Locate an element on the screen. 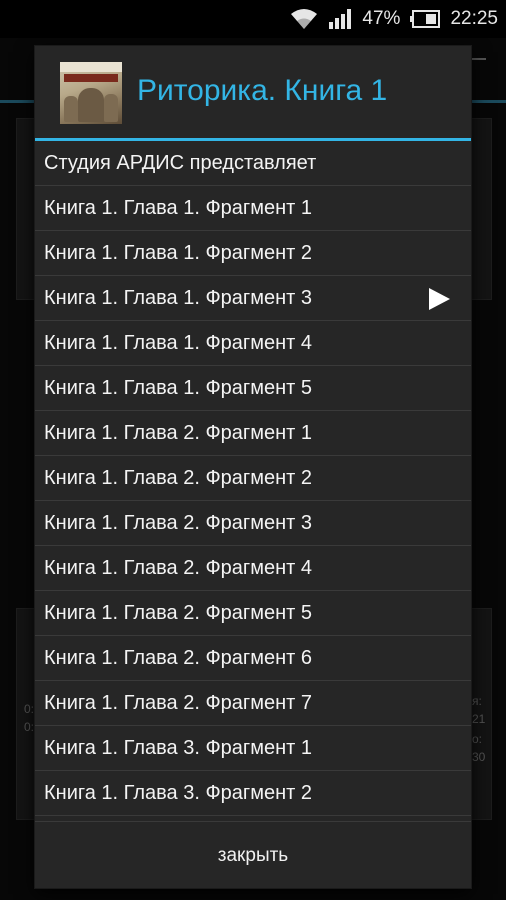 The height and width of the screenshot is (900, 506). background-label: о: is located at coordinates (477, 739).